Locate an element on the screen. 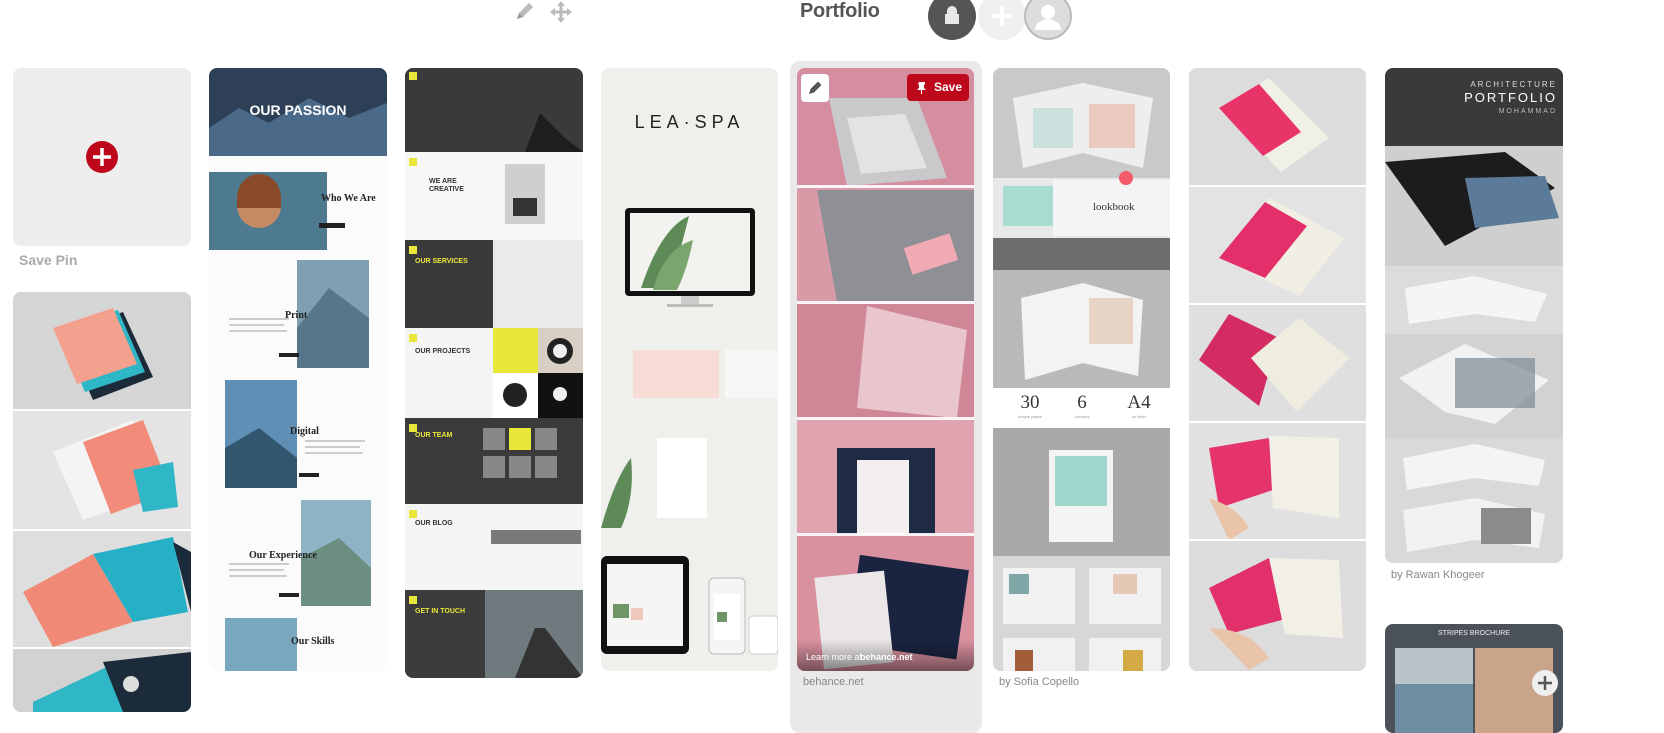 Image resolution: width=1664 pixels, height=733 pixels. stat-label: columns is located at coordinates (1082, 416).